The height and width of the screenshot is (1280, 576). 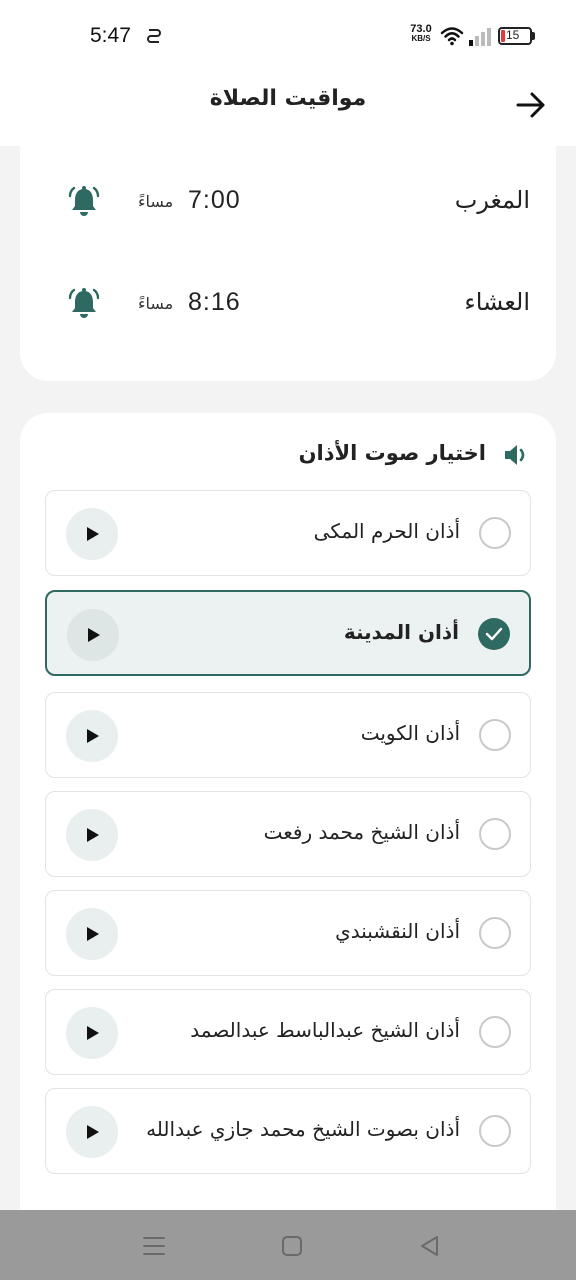 I want to click on battery-fill, so click(x=503, y=36).